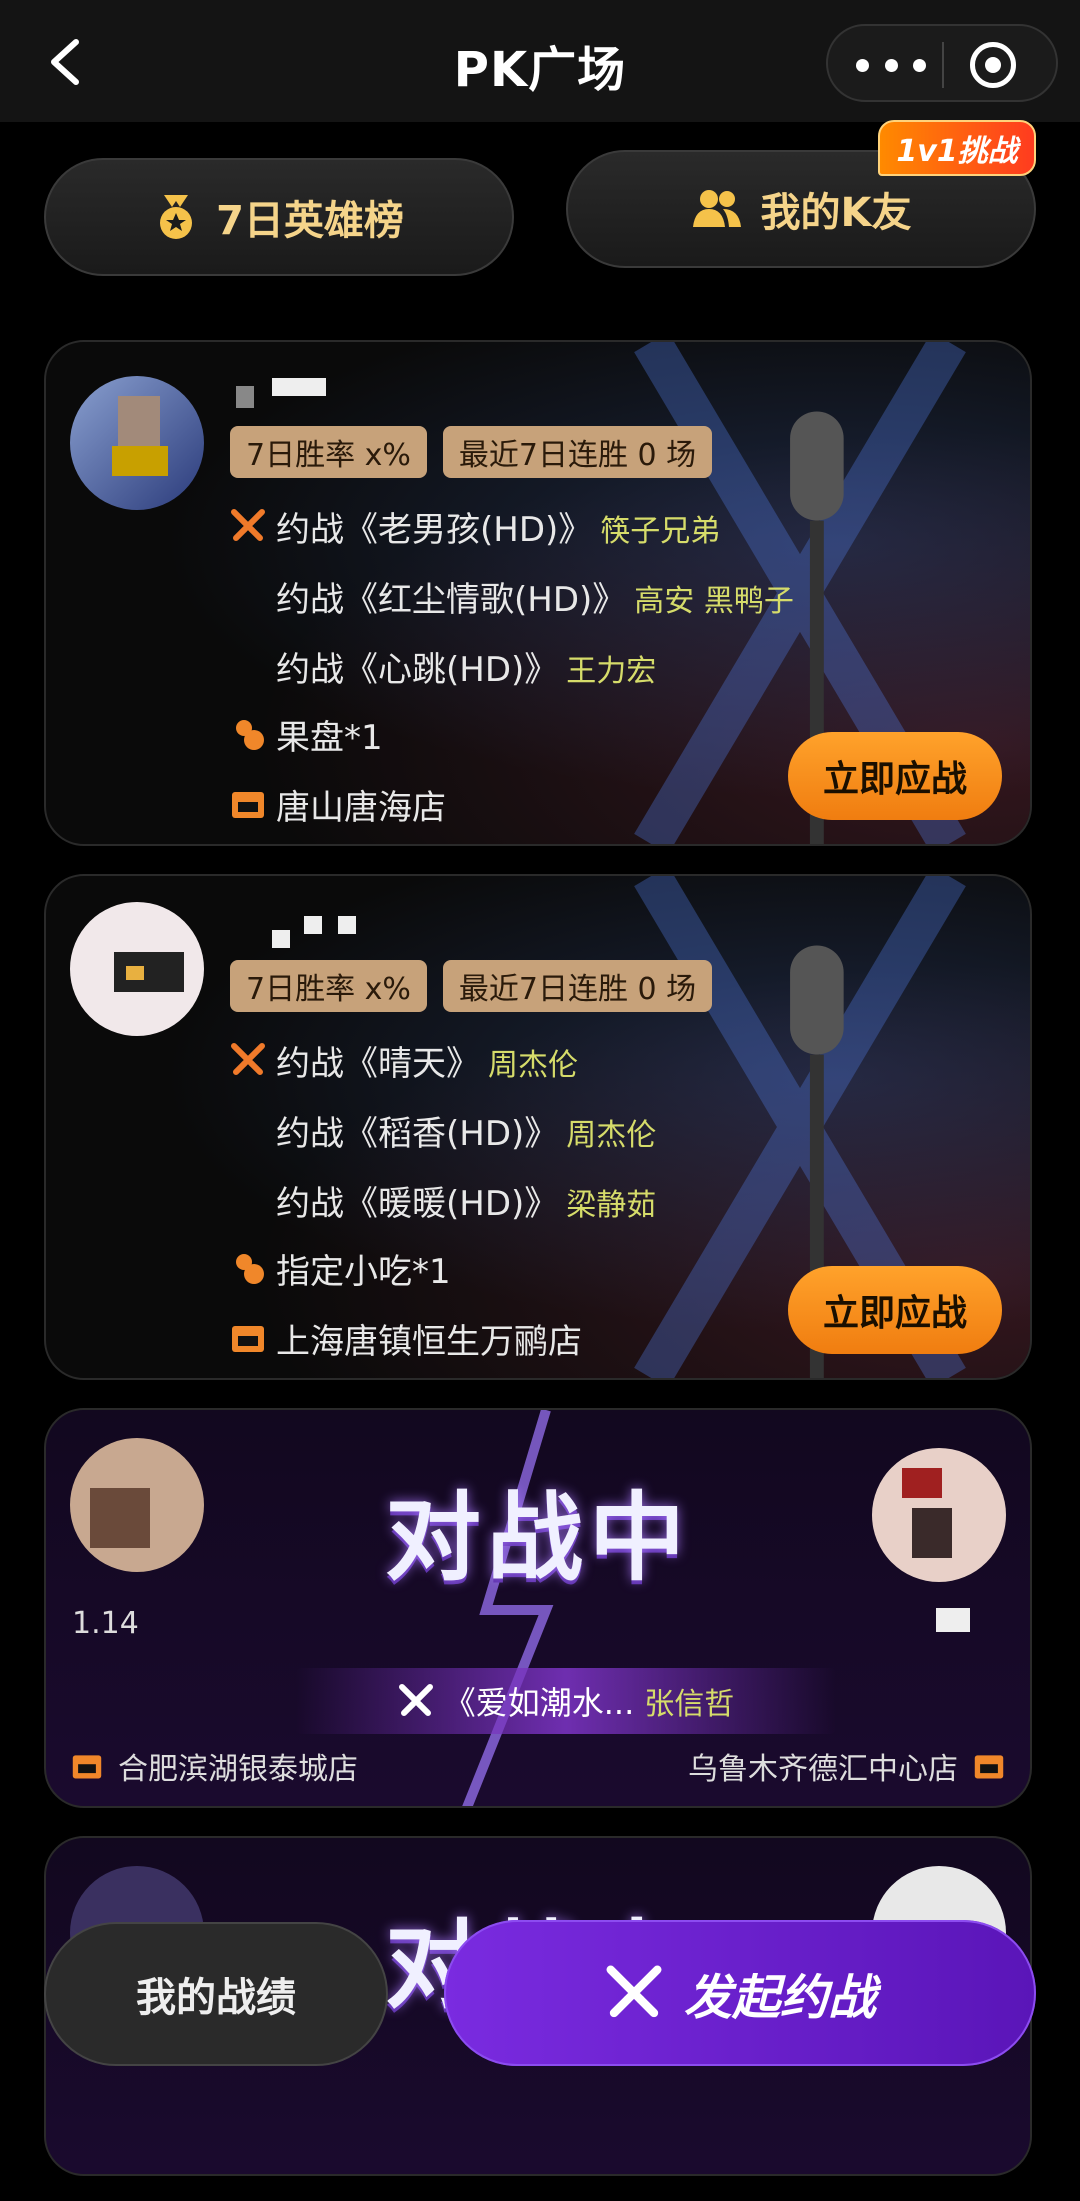 This screenshot has width=1080, height=2201. Describe the element at coordinates (466, 670) in the screenshot. I see `challenge-song: 约战《心跳(HD)》 王力宏` at that location.